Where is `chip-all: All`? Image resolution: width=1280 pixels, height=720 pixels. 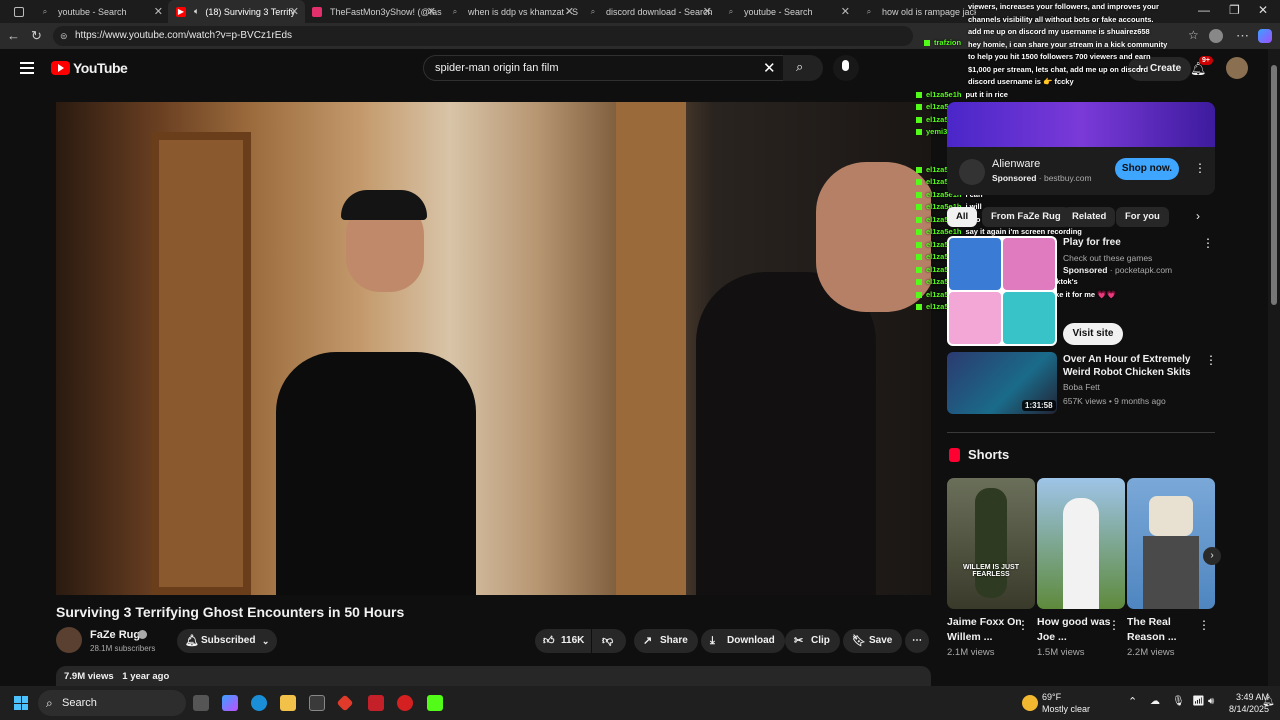
chip-all: All is located at coordinates (962, 217).